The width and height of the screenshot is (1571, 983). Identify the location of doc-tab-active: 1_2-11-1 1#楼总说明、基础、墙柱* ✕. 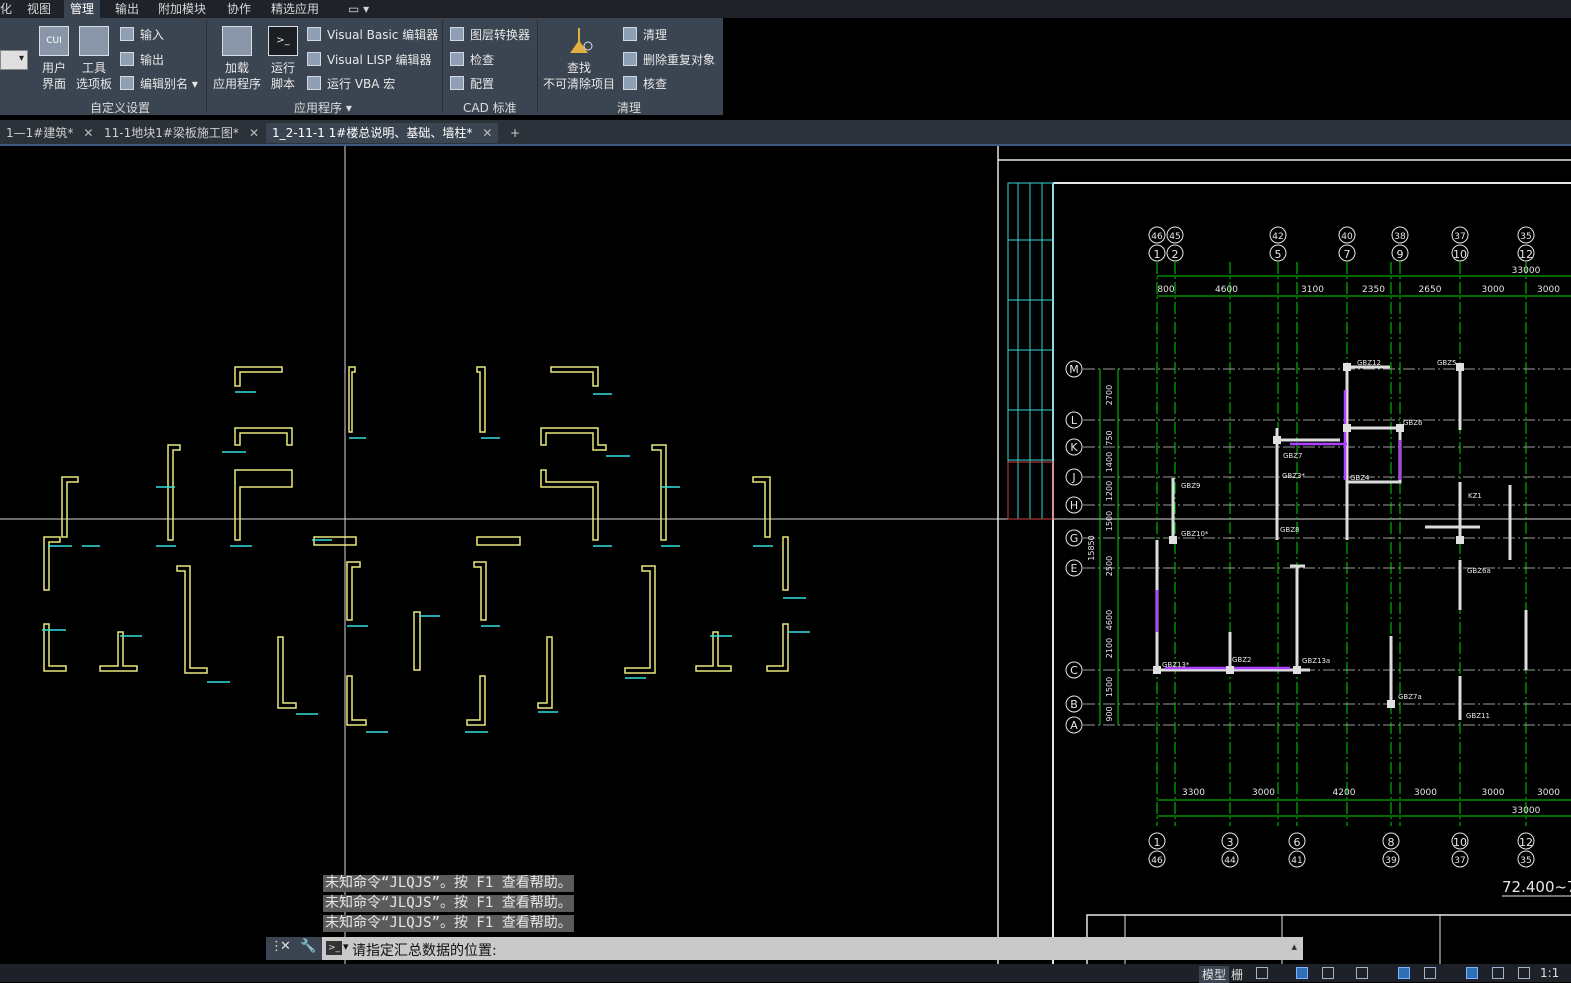
(382, 133).